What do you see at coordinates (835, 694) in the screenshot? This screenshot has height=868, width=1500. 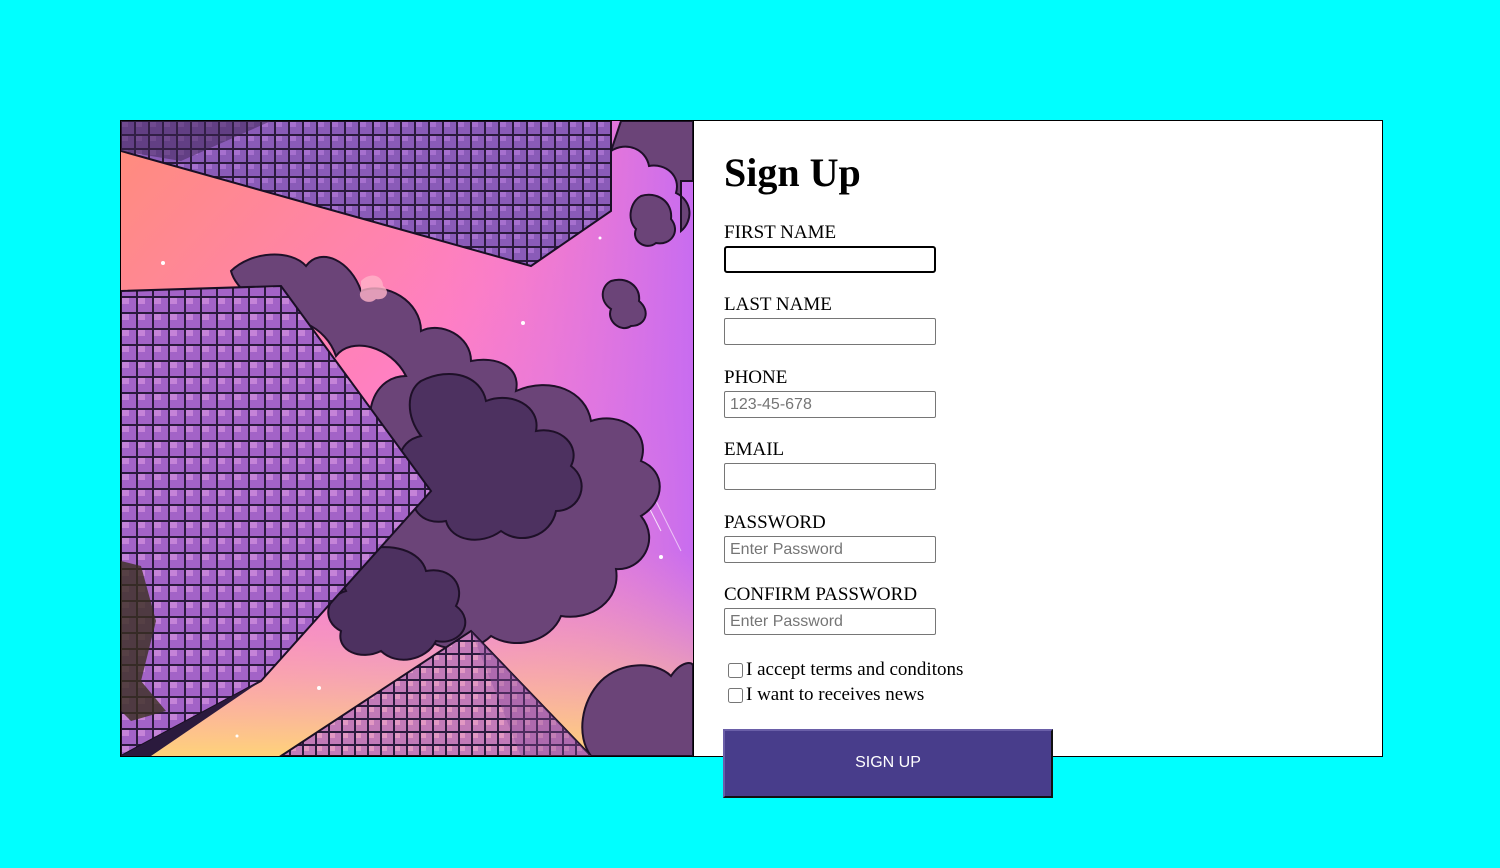 I see `news-label: I want to receives news` at bounding box center [835, 694].